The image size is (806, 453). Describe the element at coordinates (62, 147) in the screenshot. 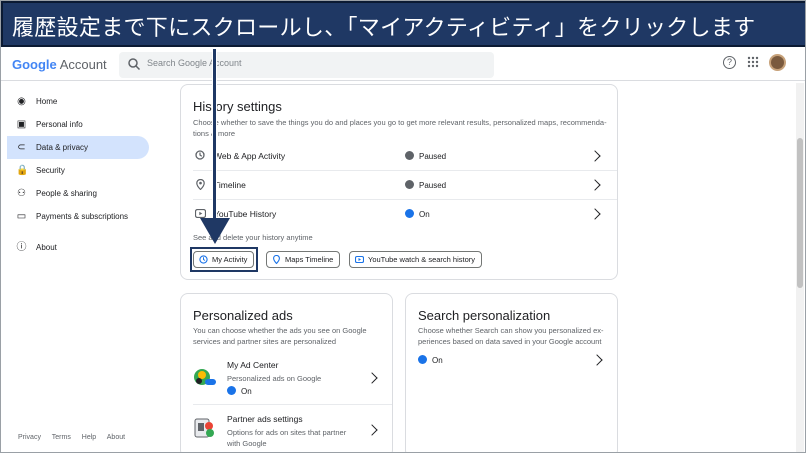

I see `sidebar-item-label: Data & privacy` at that location.